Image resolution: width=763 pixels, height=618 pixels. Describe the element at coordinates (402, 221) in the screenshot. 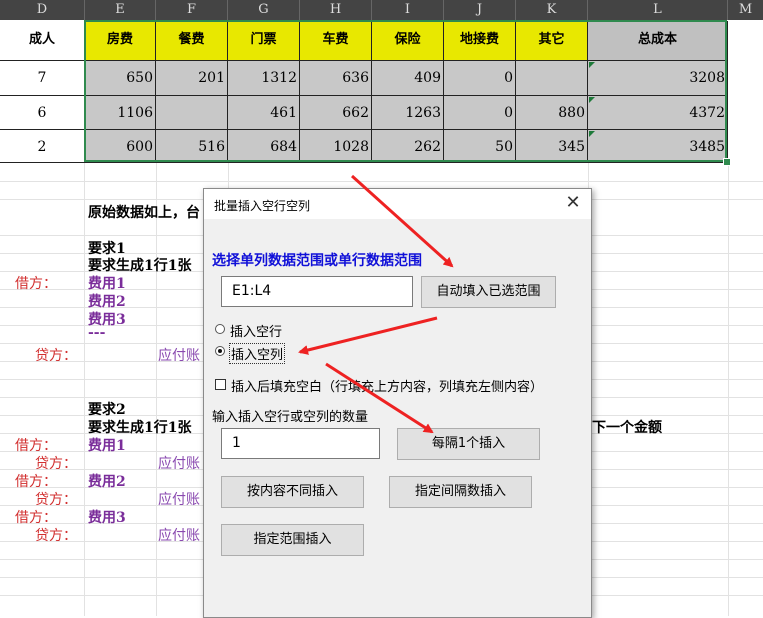

I see `arrow-to-auto-fill` at that location.